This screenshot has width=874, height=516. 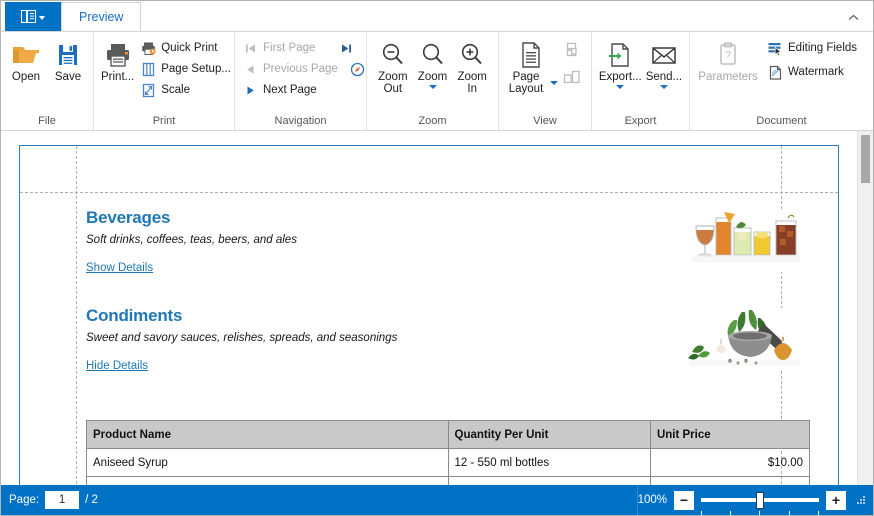 I want to click on previous-page-icon, so click(x=250, y=69).